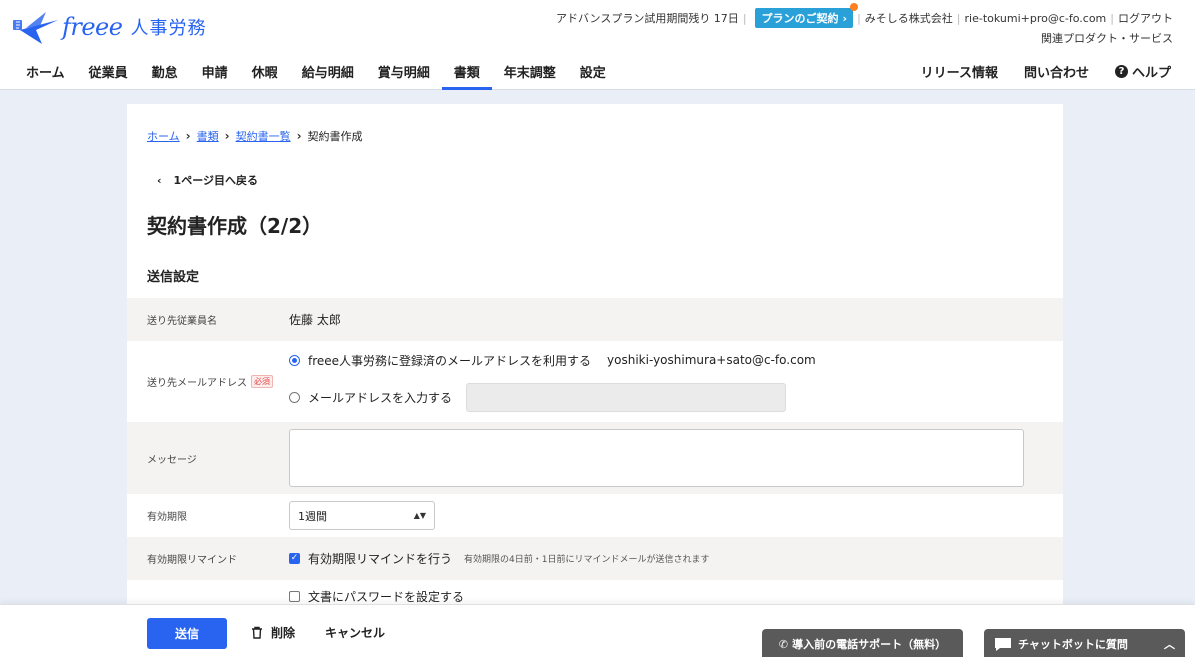  What do you see at coordinates (783, 644) in the screenshot?
I see `phone-icon: ✆` at bounding box center [783, 644].